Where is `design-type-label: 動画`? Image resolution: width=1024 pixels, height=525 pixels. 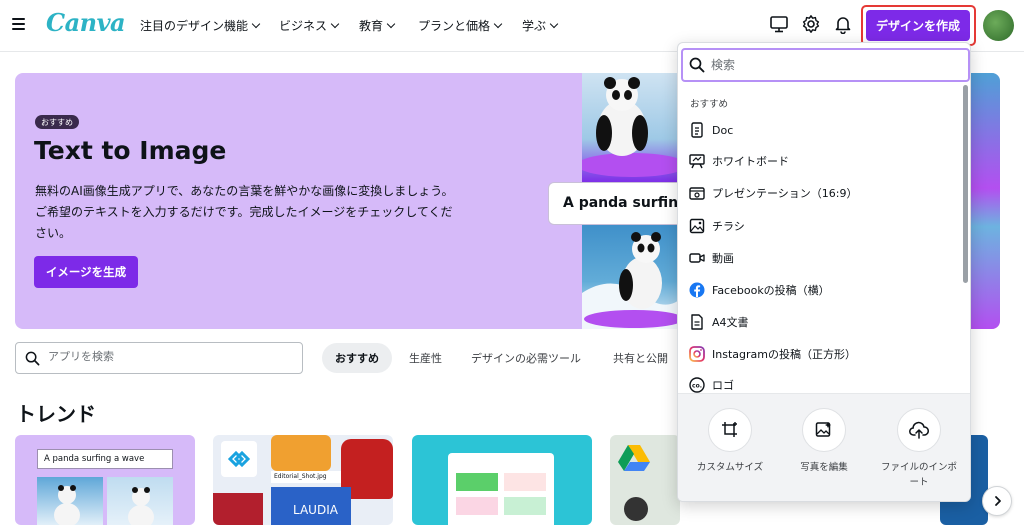 design-type-label: 動画 is located at coordinates (723, 258).